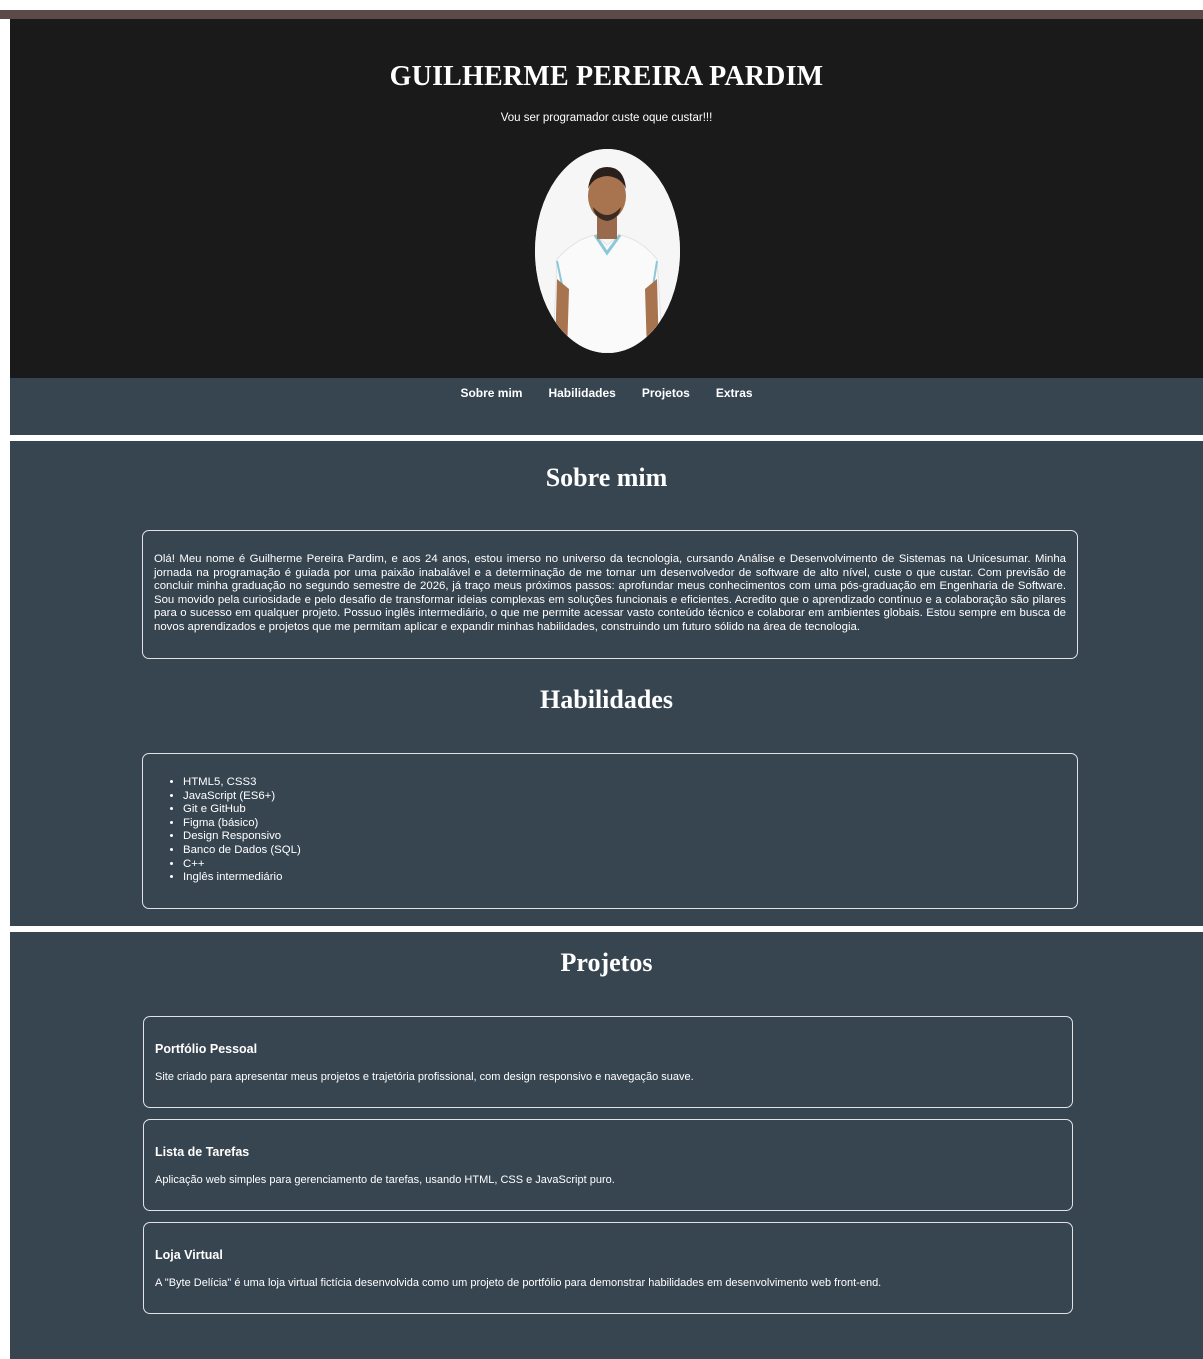 The image size is (1203, 1359). I want to click on projects-heading: Projetos, so click(606, 962).